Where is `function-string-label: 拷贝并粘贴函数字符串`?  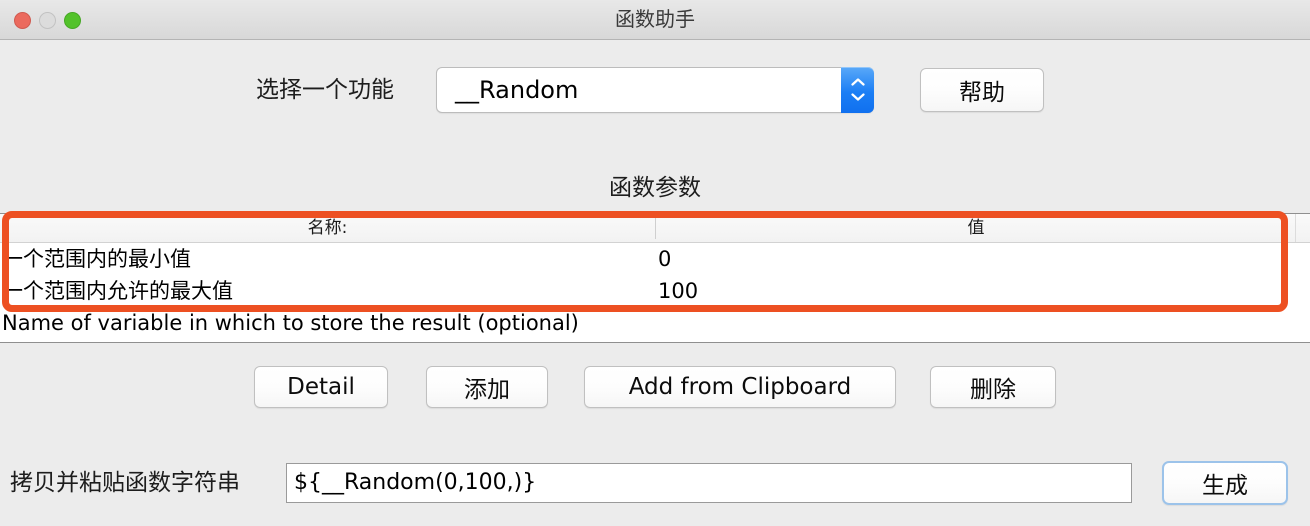 function-string-label: 拷贝并粘贴函数字符串 is located at coordinates (125, 483).